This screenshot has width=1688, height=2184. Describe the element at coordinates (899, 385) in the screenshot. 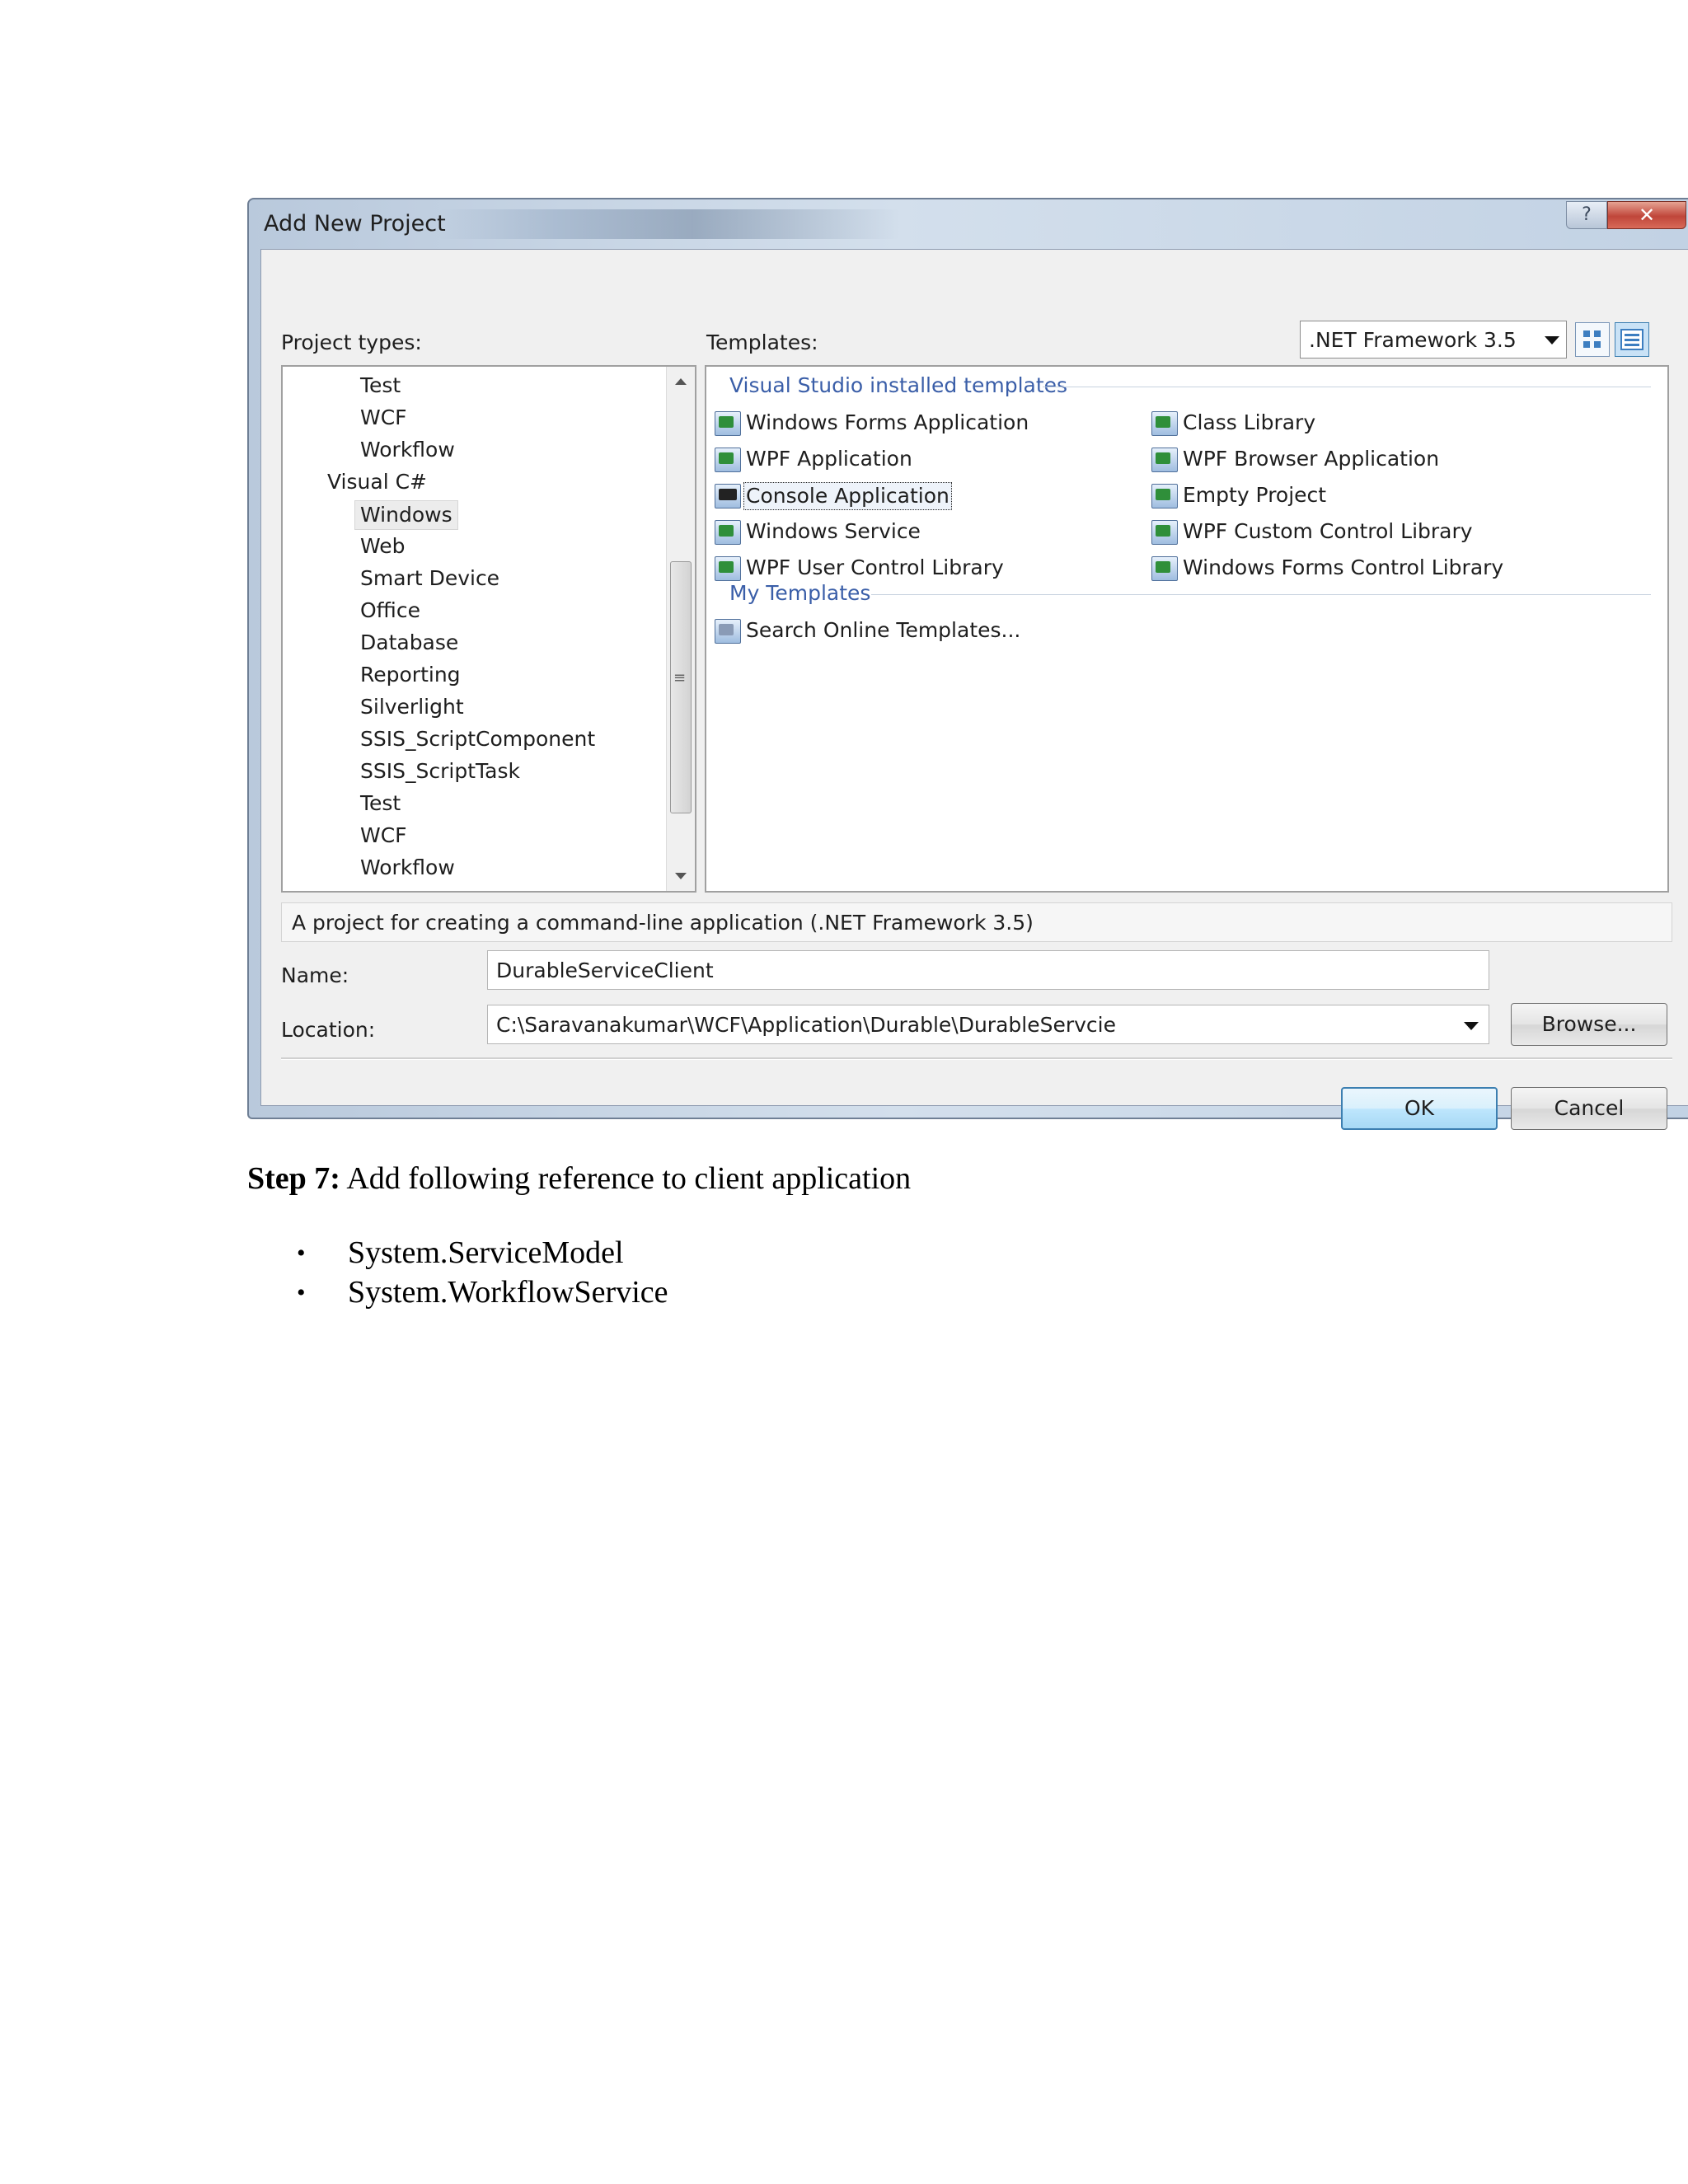

I see `installed-templates-header: Visual Studio installed templates` at that location.